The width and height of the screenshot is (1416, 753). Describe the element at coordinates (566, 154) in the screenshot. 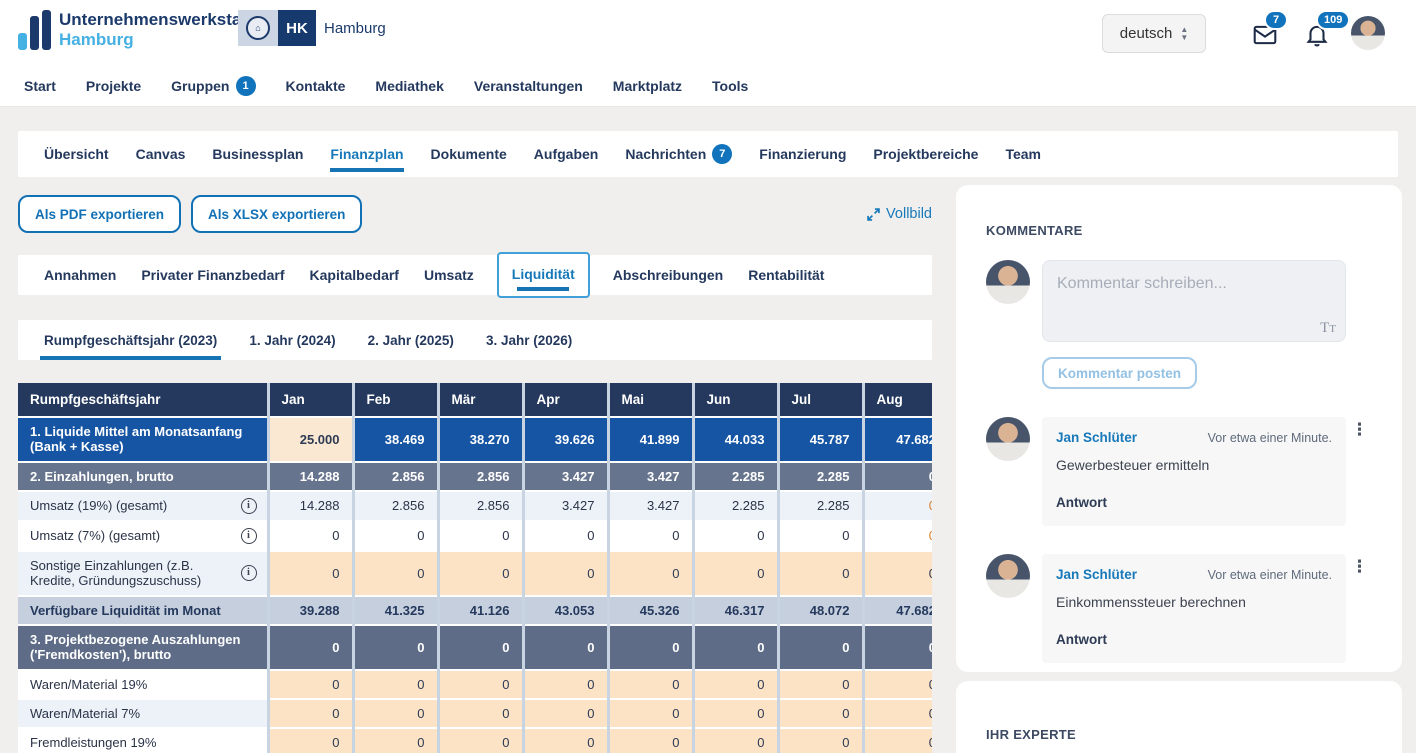

I see `project-tab-aufgaben: Aufgaben` at that location.